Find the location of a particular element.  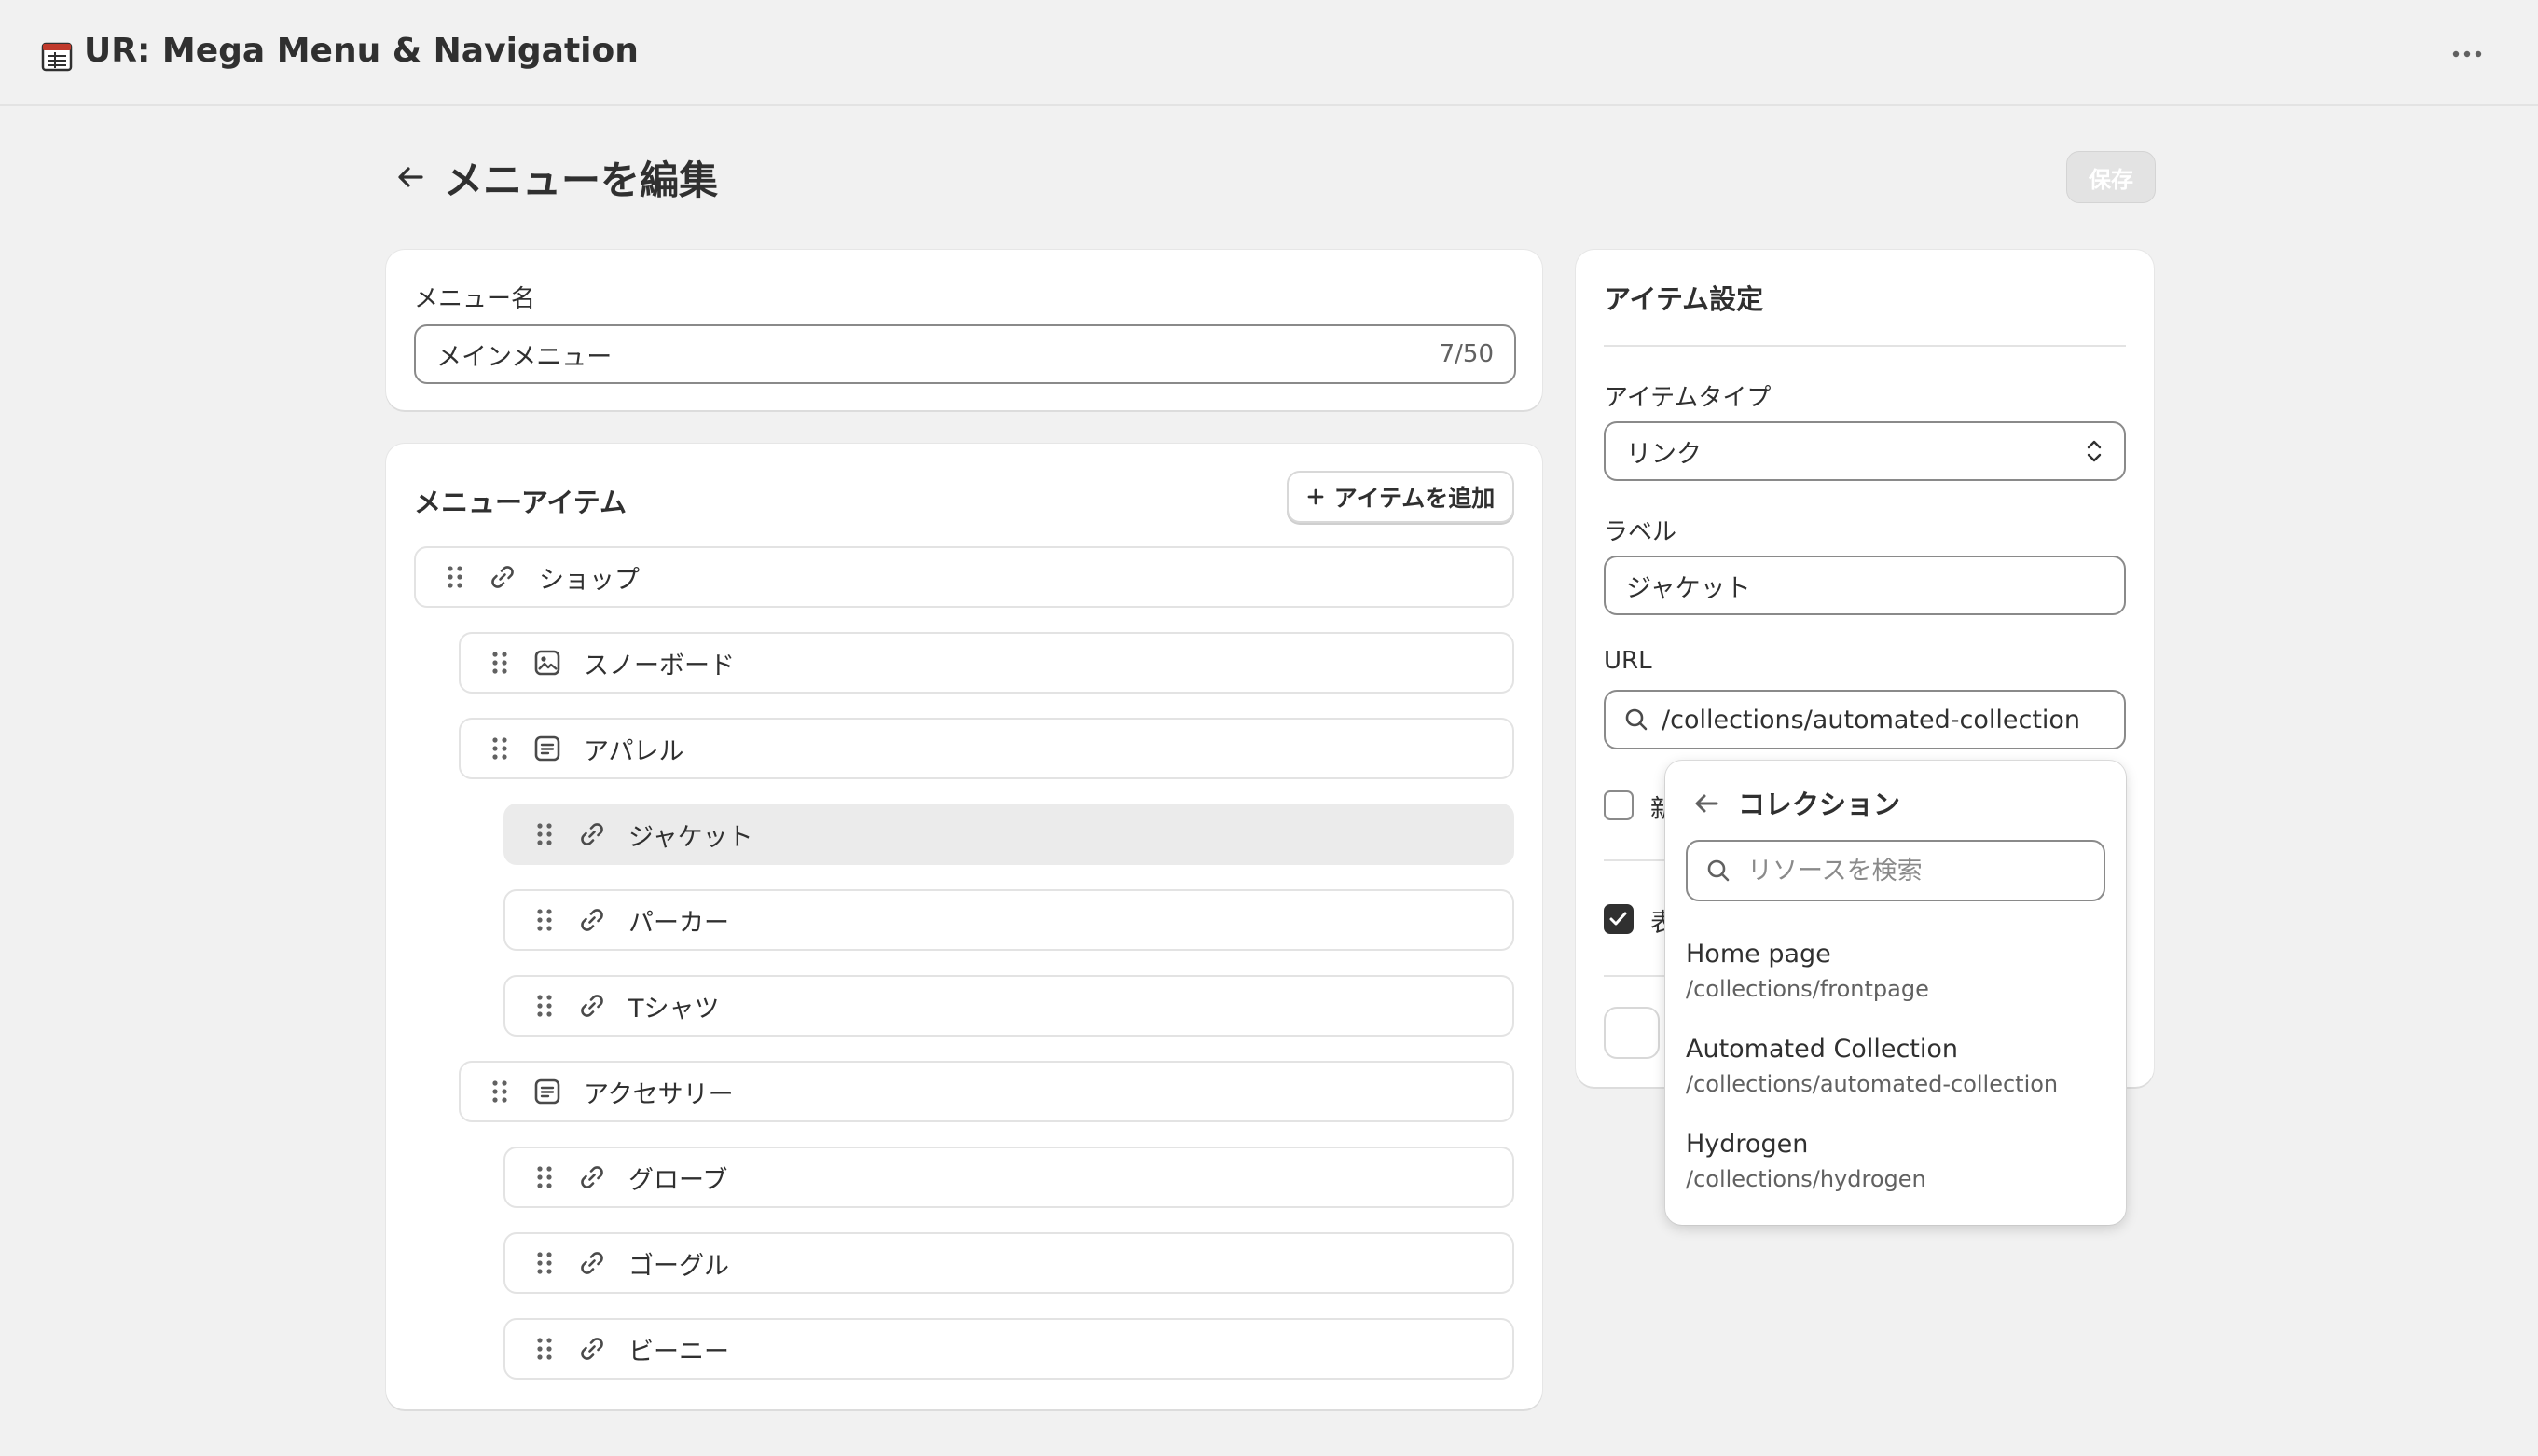

menu-item-label: ショップ is located at coordinates (590, 580).